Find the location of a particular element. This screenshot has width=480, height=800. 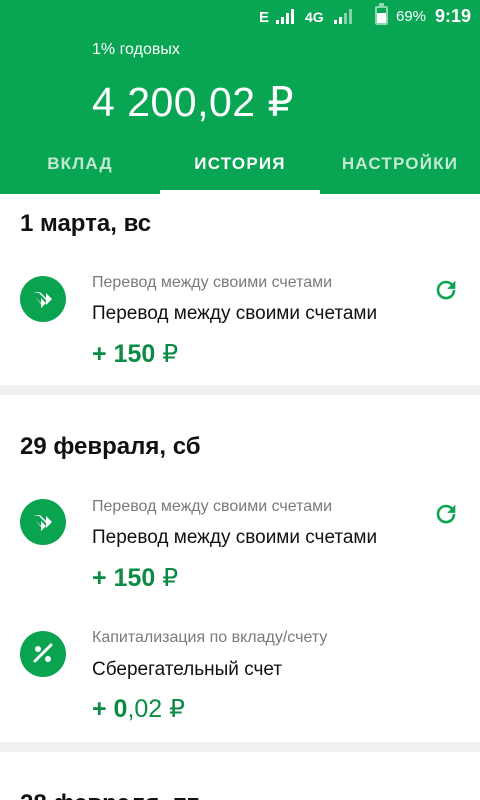

tab-deposit: ВКЛАД is located at coordinates (80, 167).